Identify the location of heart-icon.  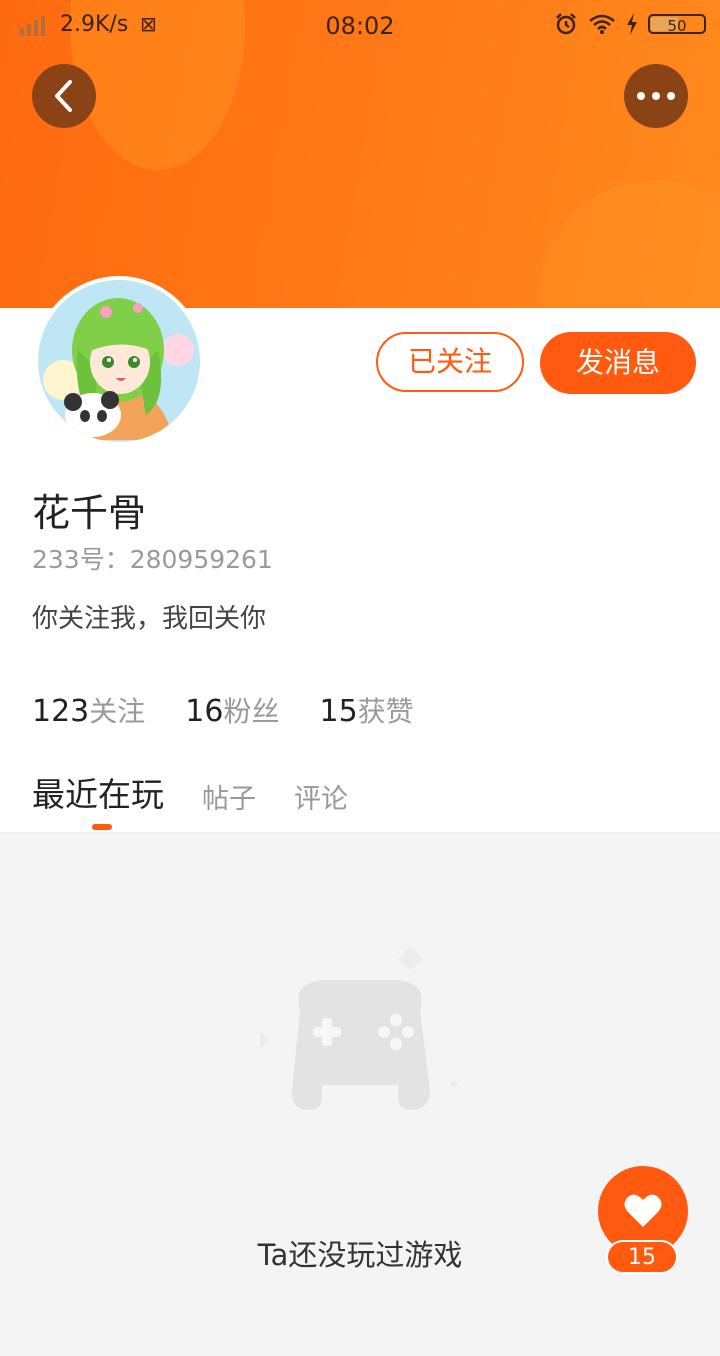
(643, 1210).